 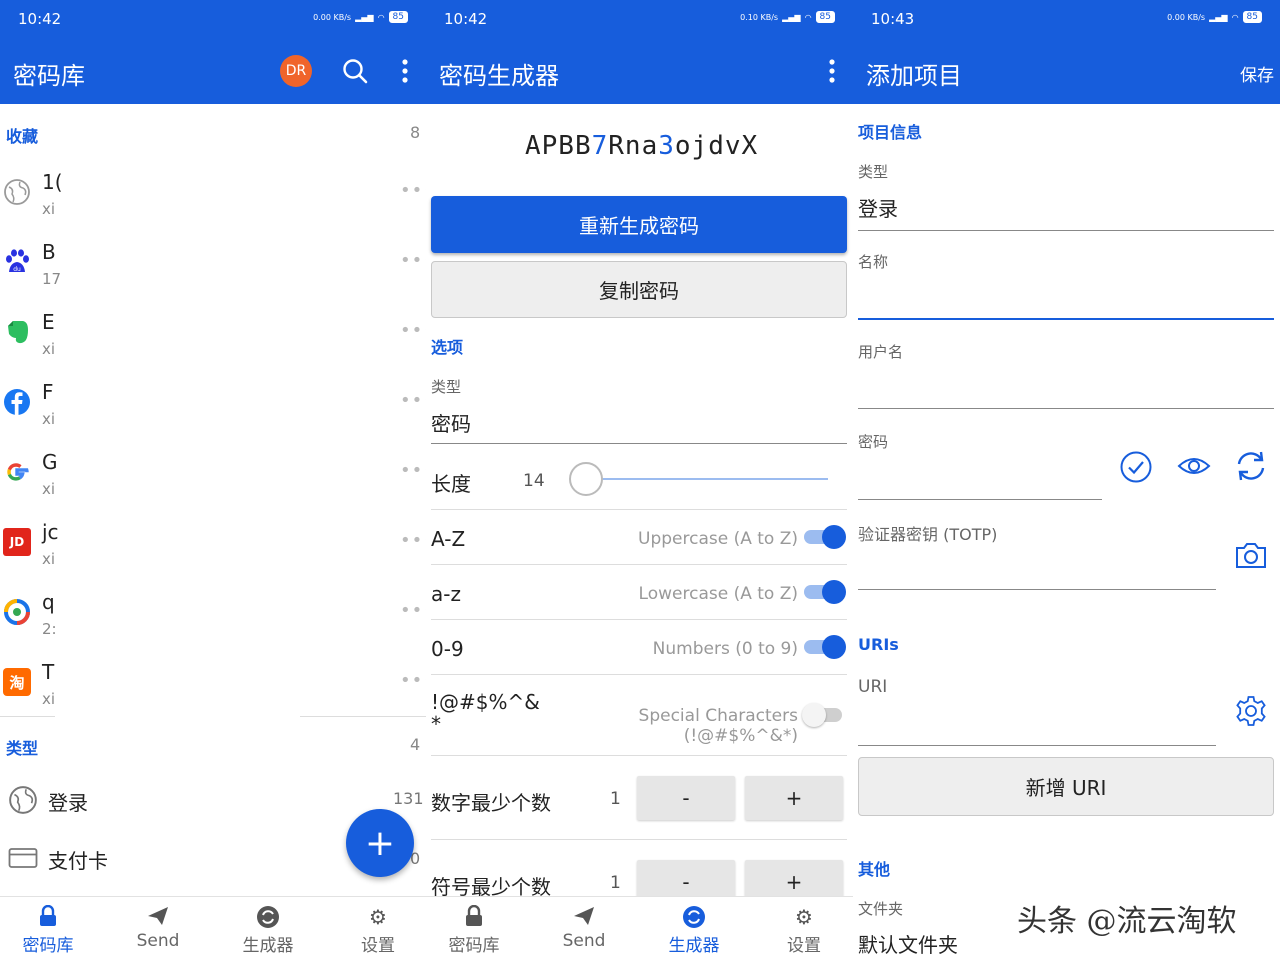 I want to click on nav-label: 生成器, so click(x=268, y=946).